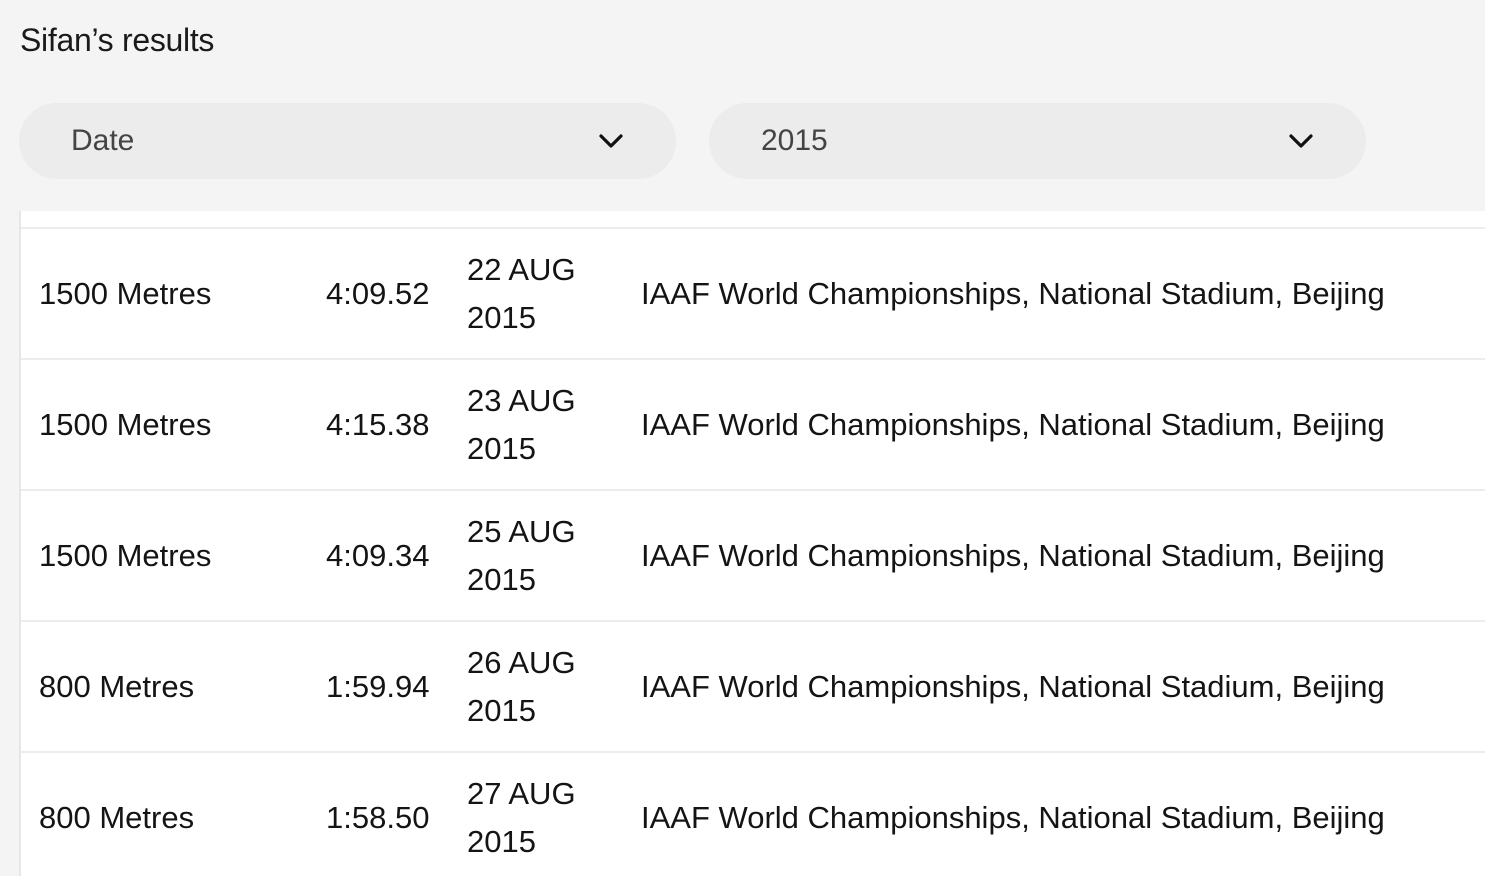  Describe the element at coordinates (347, 141) in the screenshot. I see `sort-by-dropdown: Date` at that location.